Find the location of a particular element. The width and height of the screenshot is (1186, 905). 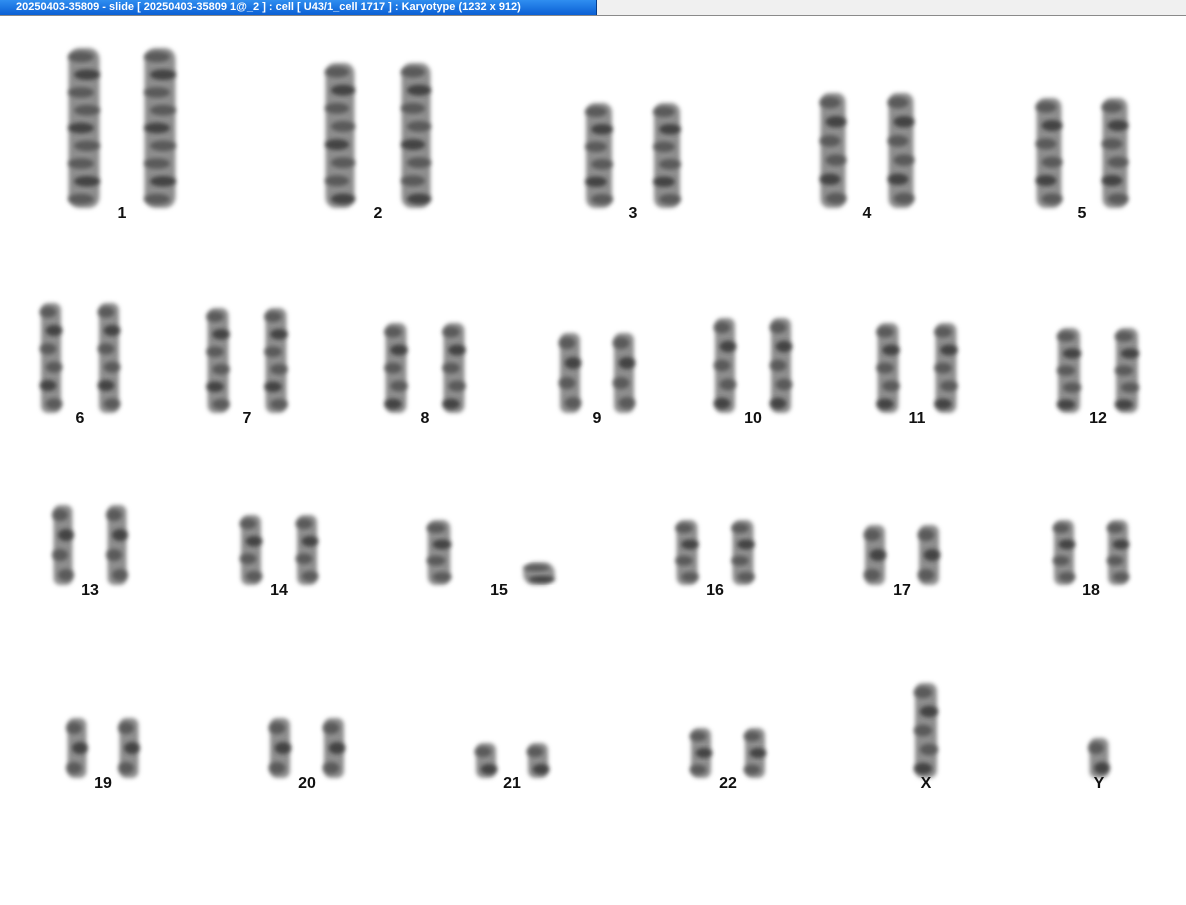

chromosome-label-13: 13 is located at coordinates (90, 590).